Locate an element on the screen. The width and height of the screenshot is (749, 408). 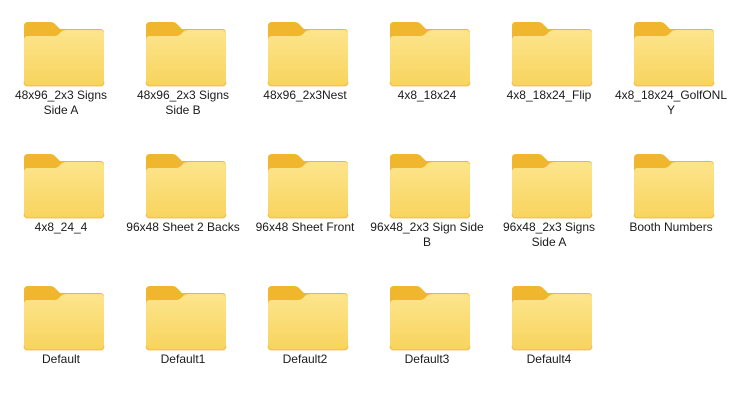
folder-name-label: Default2 is located at coordinates (305, 359).